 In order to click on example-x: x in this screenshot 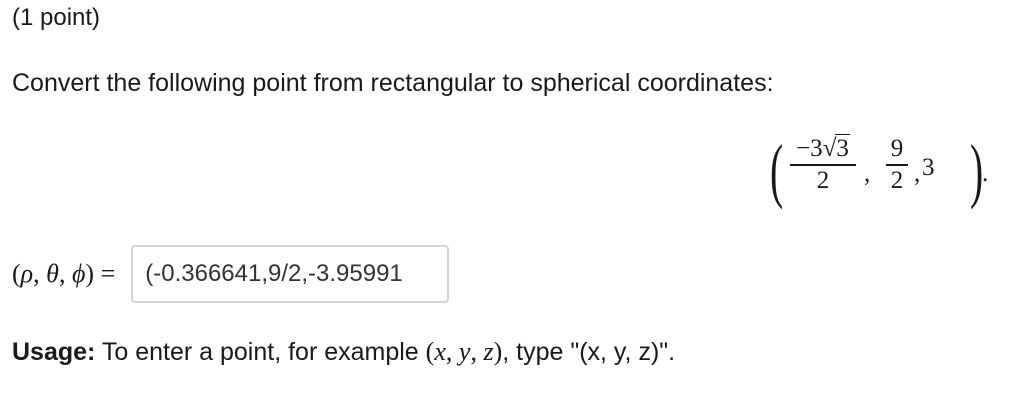, I will do `click(440, 351)`.